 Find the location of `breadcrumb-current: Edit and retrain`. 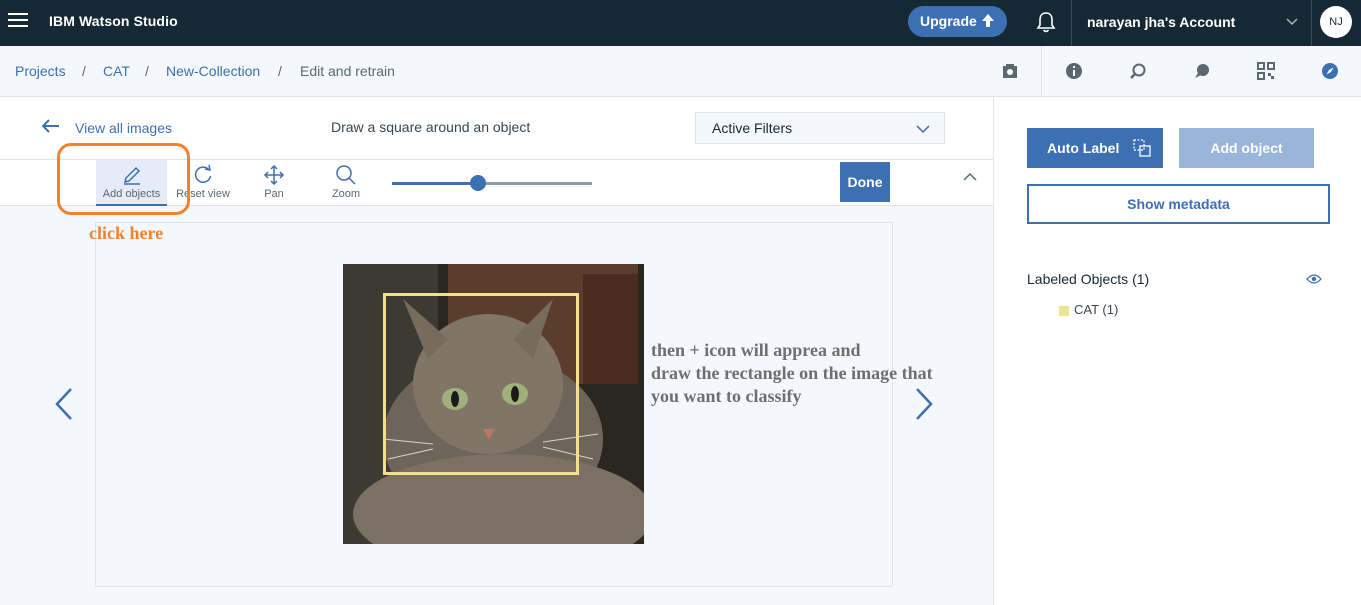

breadcrumb-current: Edit and retrain is located at coordinates (347, 71).